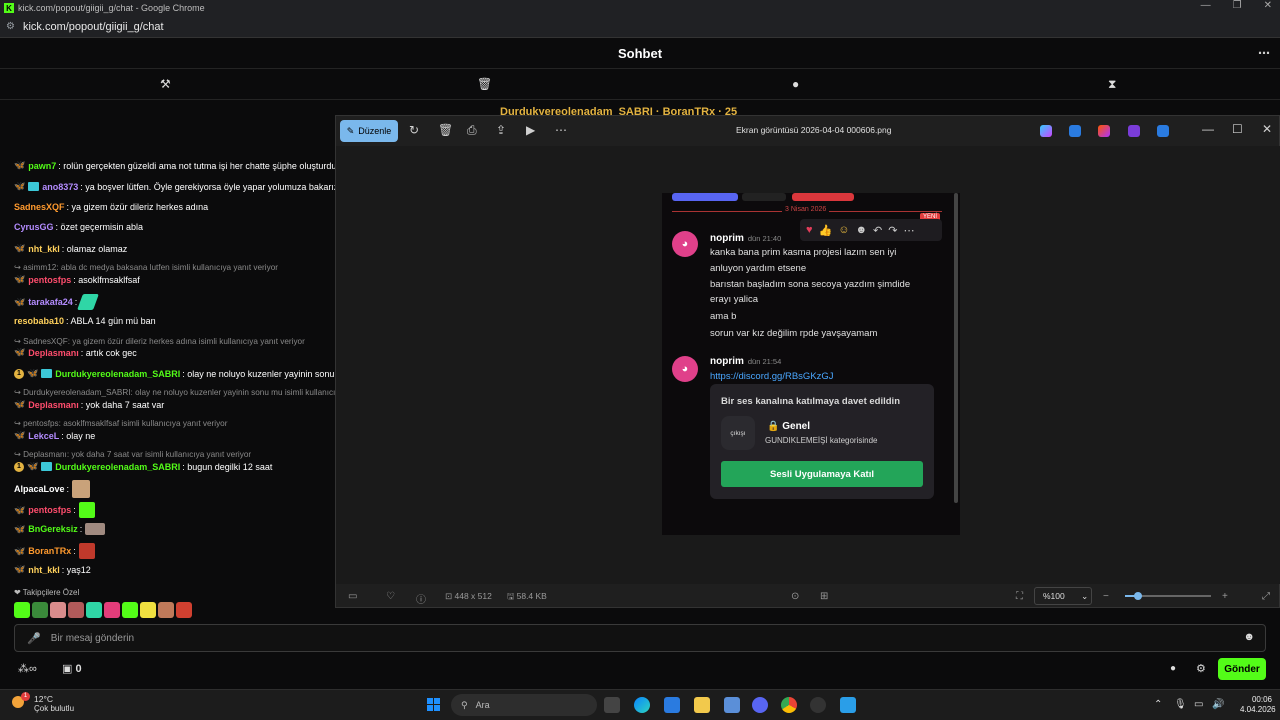  I want to click on hourglass-icon: ⧗, so click(1112, 84).